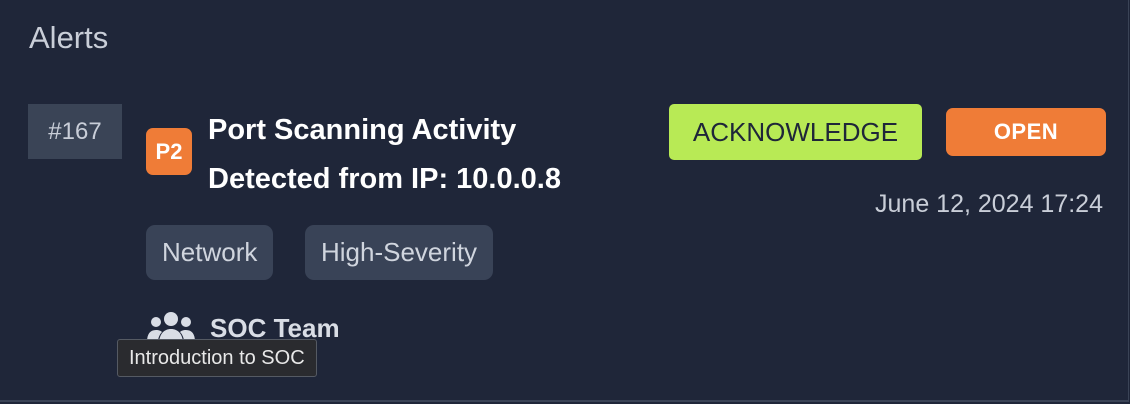  Describe the element at coordinates (362, 130) in the screenshot. I see `alert-title-line-1: Port Scanning Activity` at that location.